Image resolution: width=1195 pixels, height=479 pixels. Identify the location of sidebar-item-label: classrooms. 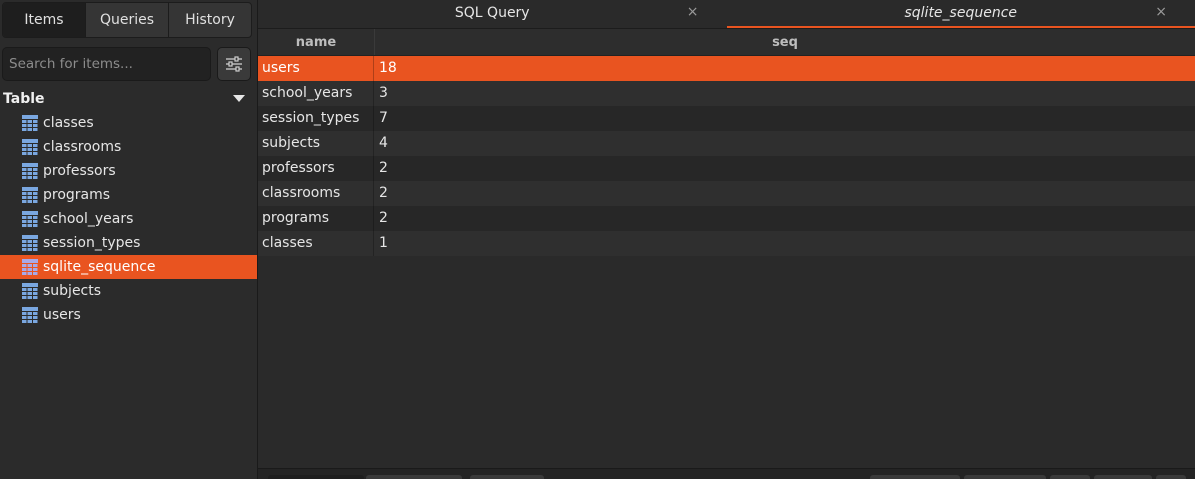
(82, 147).